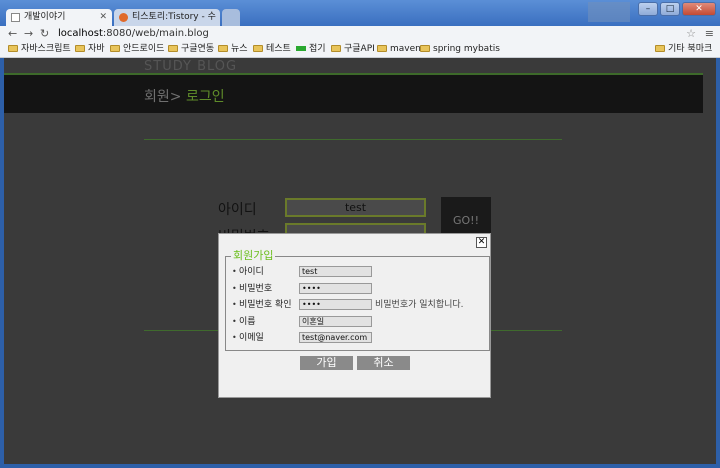 This screenshot has width=720, height=468. Describe the element at coordinates (163, 97) in the screenshot. I see `breadcrumb-parent: 회원>` at that location.